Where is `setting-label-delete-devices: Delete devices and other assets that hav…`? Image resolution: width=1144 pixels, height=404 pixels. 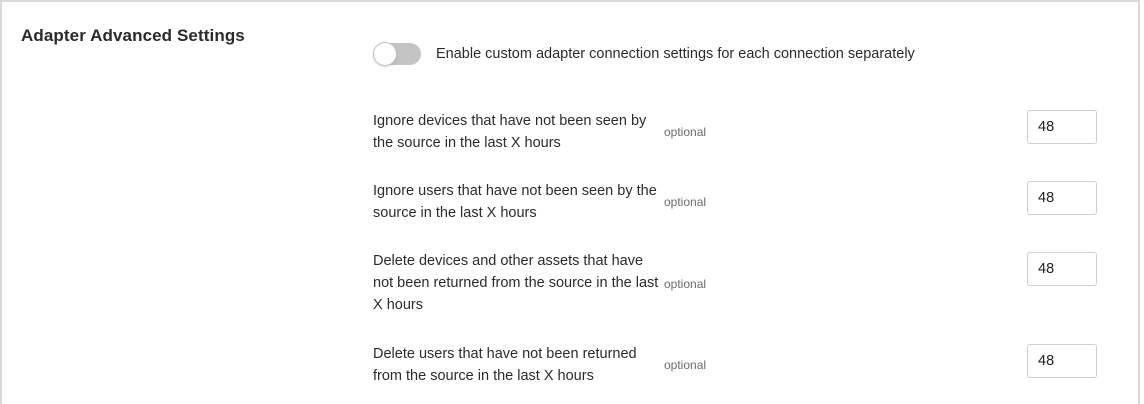 setting-label-delete-devices: Delete devices and other assets that hav… is located at coordinates (516, 283).